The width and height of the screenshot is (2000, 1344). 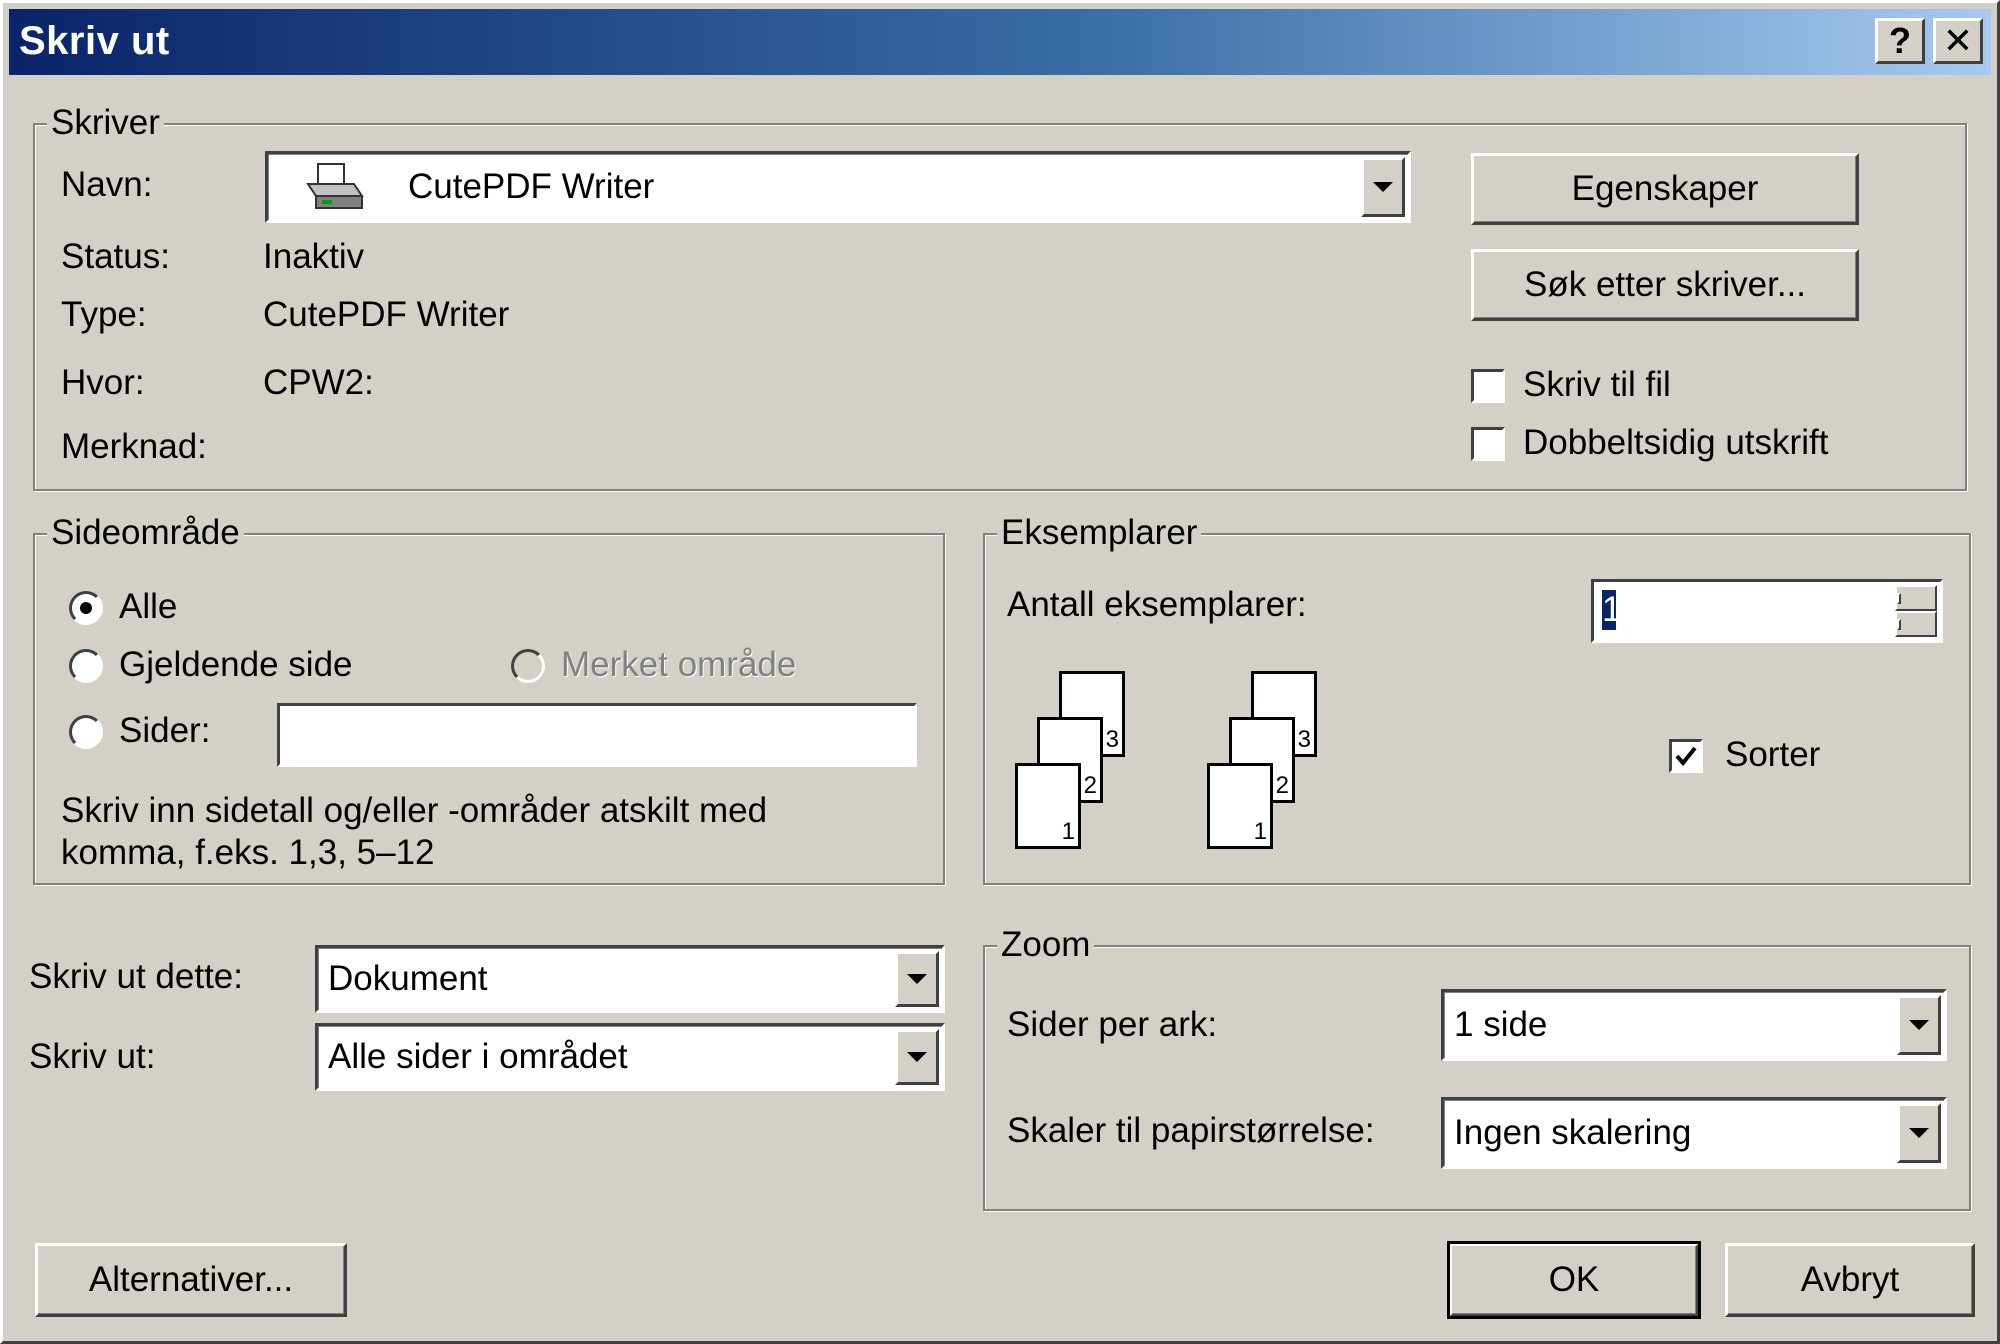 What do you see at coordinates (1191, 1130) in the screenshot?
I see `scale-label: Skaler til papirstørrelse:` at bounding box center [1191, 1130].